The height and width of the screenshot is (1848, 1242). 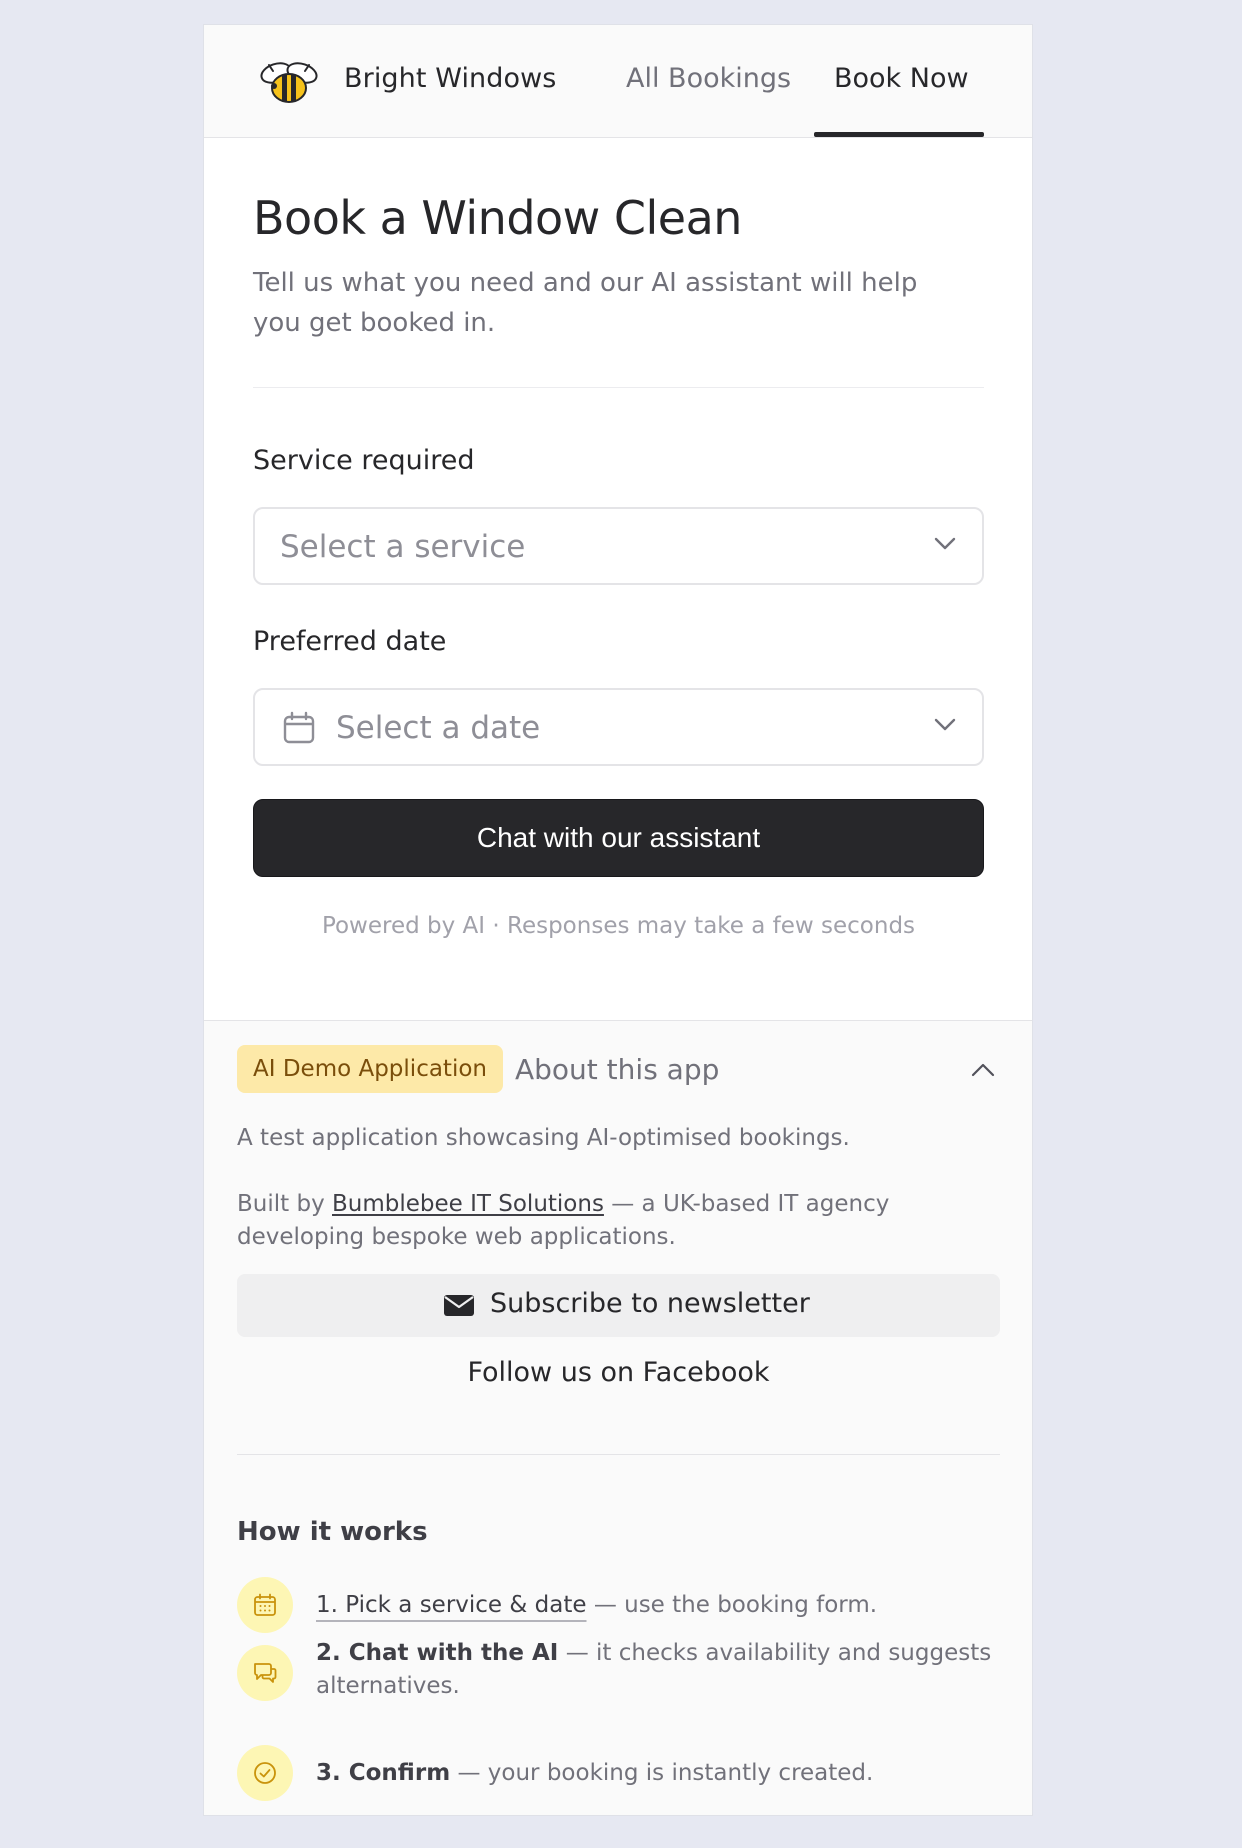 I want to click on step-1-link: 1. Pick a service & date, so click(x=451, y=1605).